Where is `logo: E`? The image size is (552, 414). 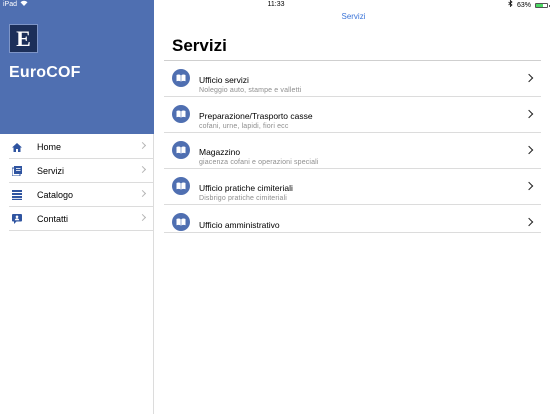 logo: E is located at coordinates (23, 38).